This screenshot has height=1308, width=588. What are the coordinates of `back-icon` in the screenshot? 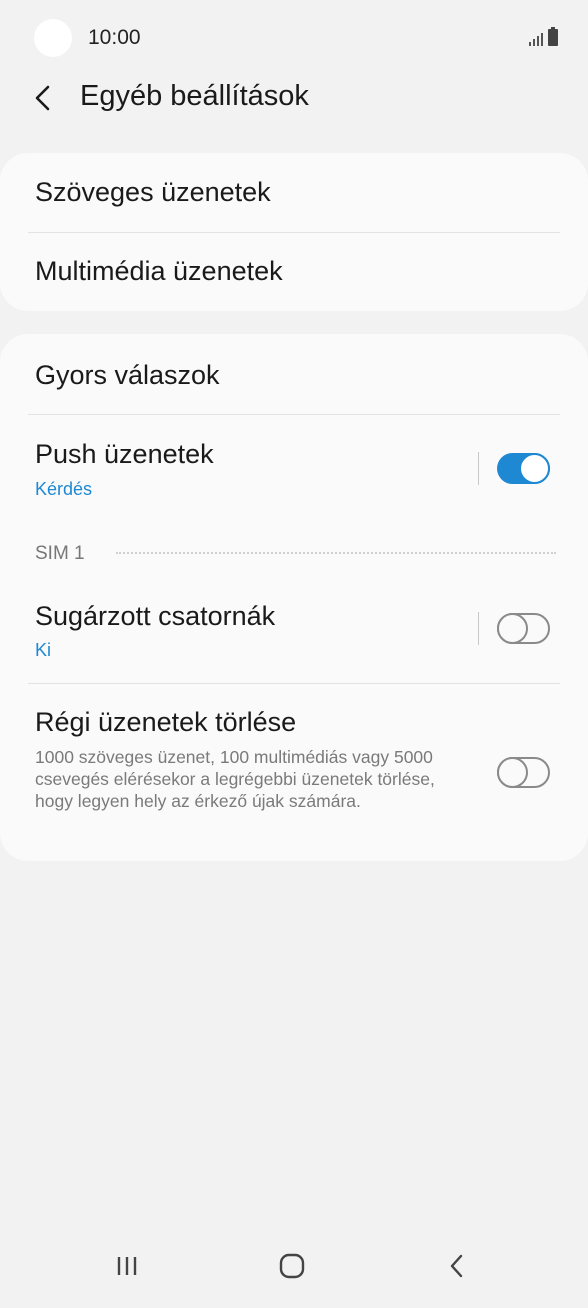 It's located at (457, 1266).